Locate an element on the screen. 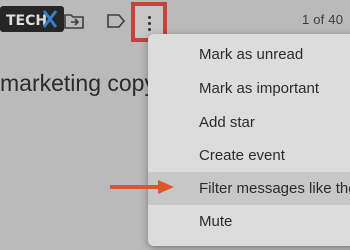 The image size is (350, 250). menu-item-label: Mute is located at coordinates (216, 221).